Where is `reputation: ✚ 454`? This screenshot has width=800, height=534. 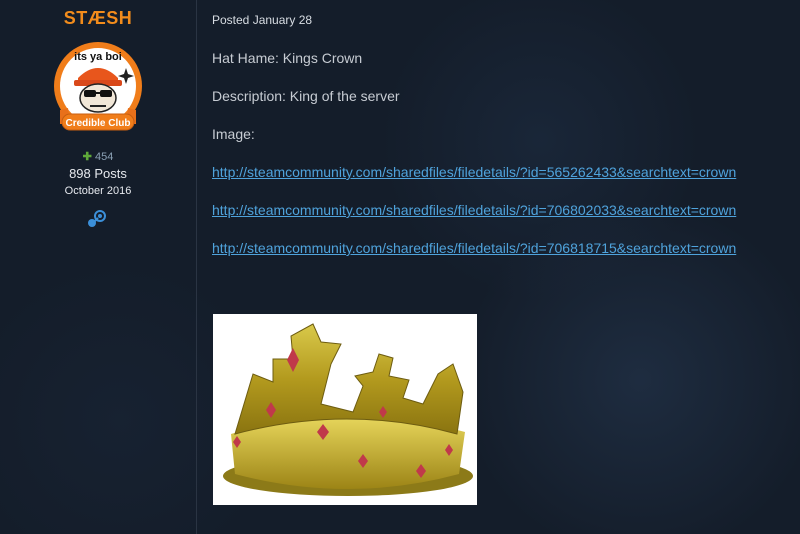 reputation: ✚ 454 is located at coordinates (98, 156).